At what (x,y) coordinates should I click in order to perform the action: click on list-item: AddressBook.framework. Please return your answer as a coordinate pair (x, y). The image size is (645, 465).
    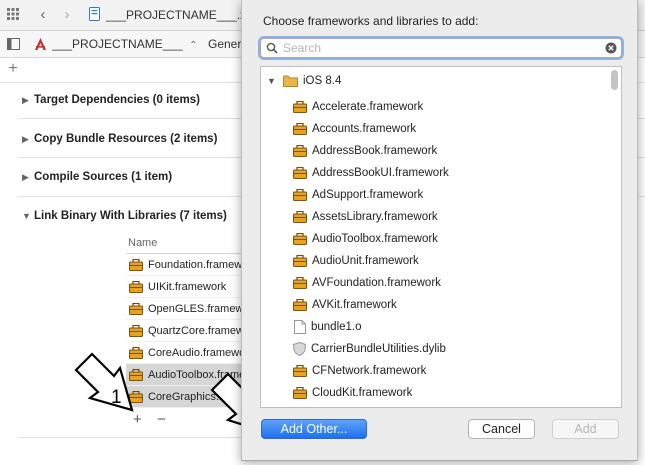
    Looking at the image, I should click on (436, 151).